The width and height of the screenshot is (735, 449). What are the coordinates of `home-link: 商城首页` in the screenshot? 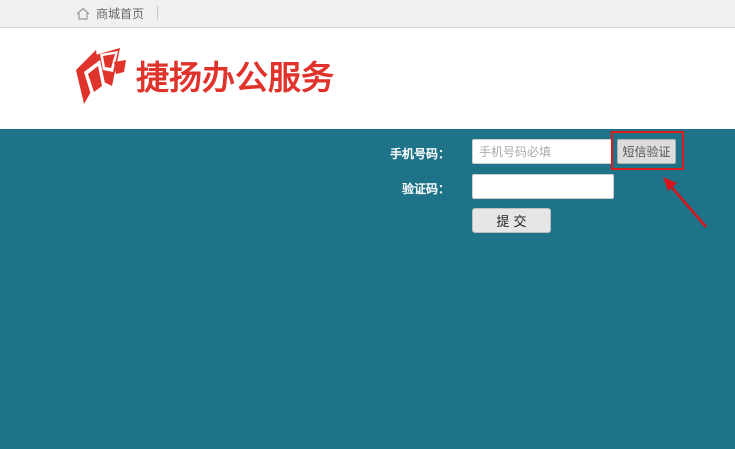 It's located at (110, 13).